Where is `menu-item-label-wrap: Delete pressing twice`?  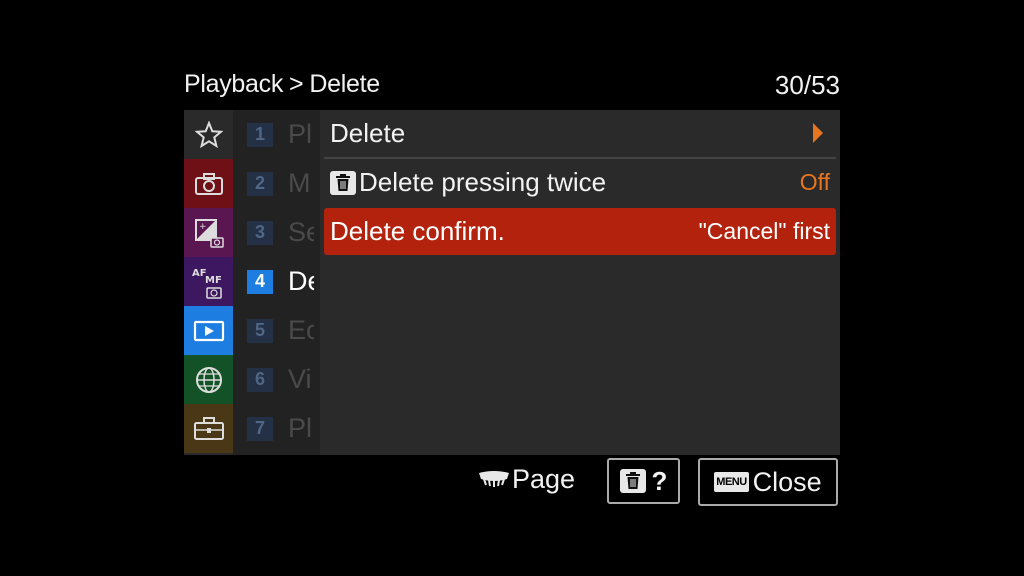
menu-item-label-wrap: Delete pressing twice is located at coordinates (465, 182).